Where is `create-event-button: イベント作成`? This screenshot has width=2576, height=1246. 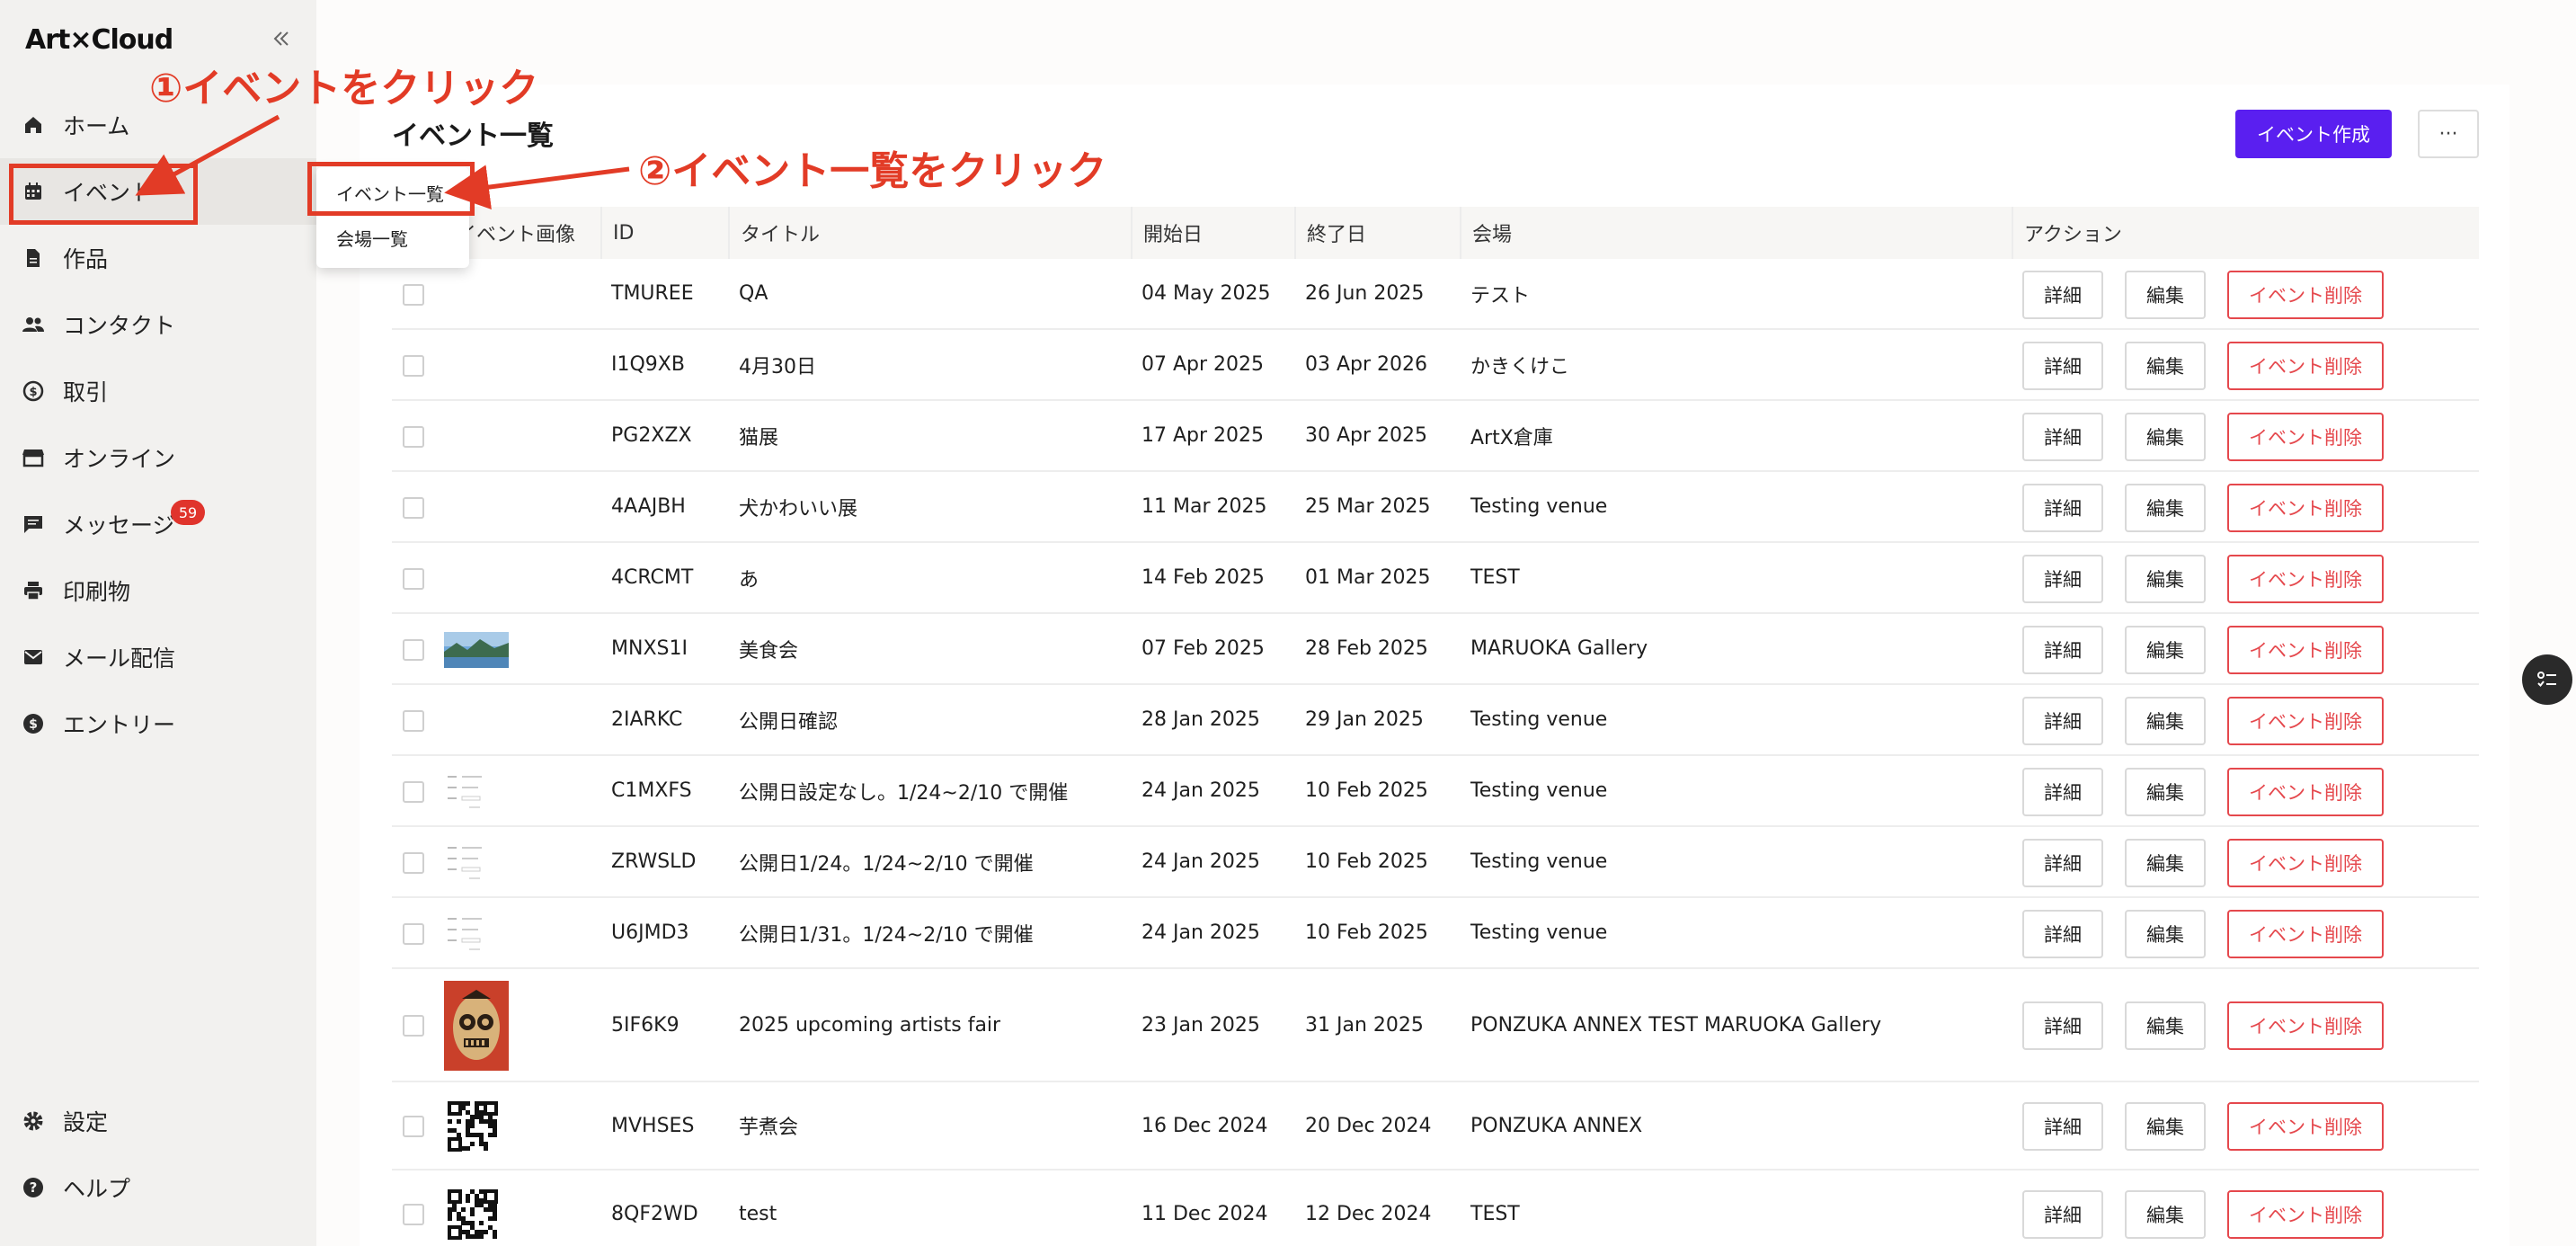
create-event-button: イベント作成 is located at coordinates (2313, 134).